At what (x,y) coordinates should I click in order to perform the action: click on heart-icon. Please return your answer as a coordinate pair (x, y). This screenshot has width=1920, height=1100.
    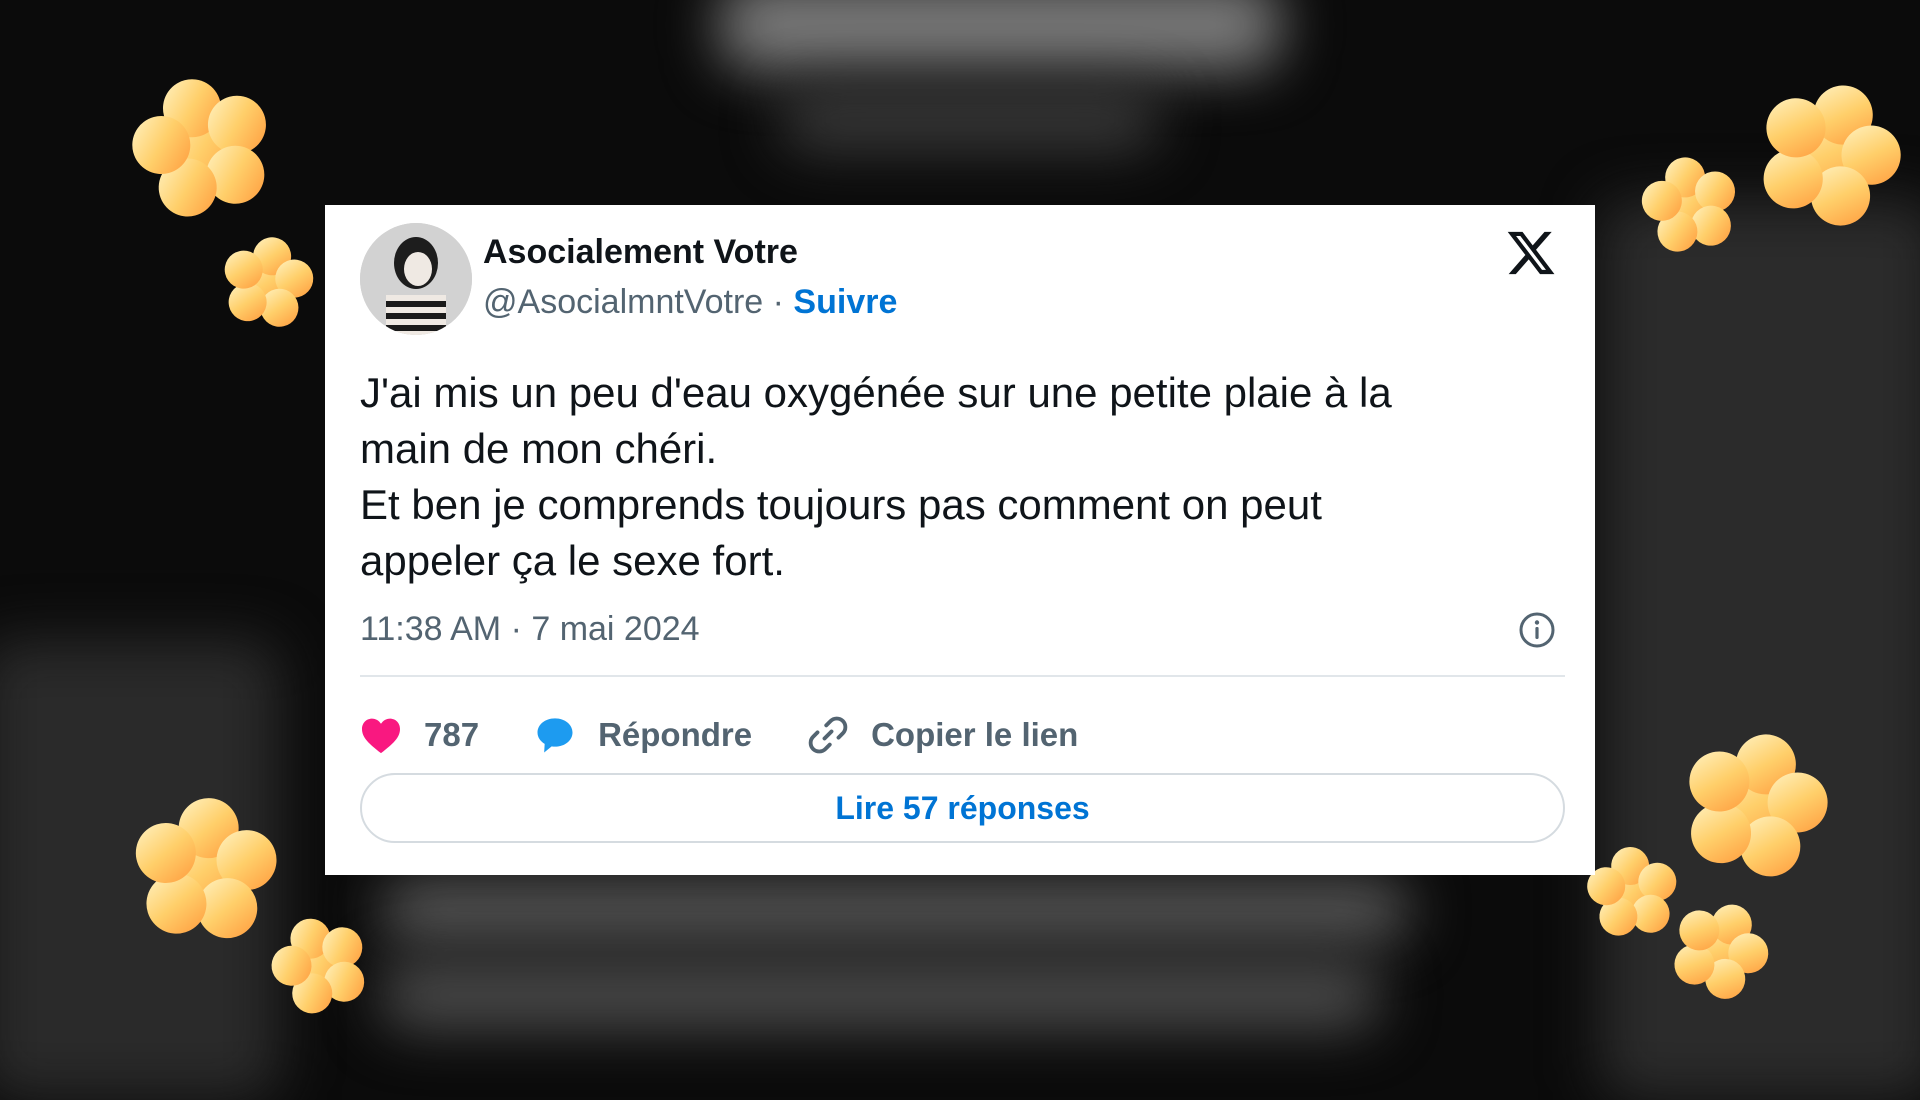
    Looking at the image, I should click on (381, 736).